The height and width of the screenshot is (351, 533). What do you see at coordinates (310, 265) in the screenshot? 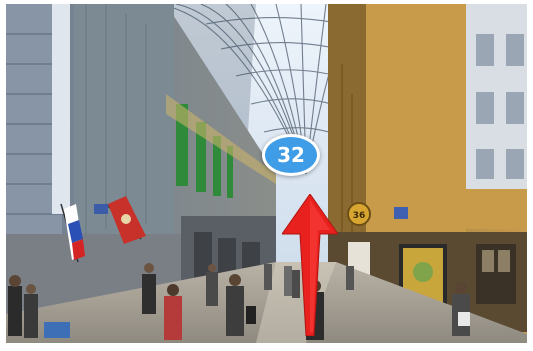
I see `arrow-up-icon` at bounding box center [310, 265].